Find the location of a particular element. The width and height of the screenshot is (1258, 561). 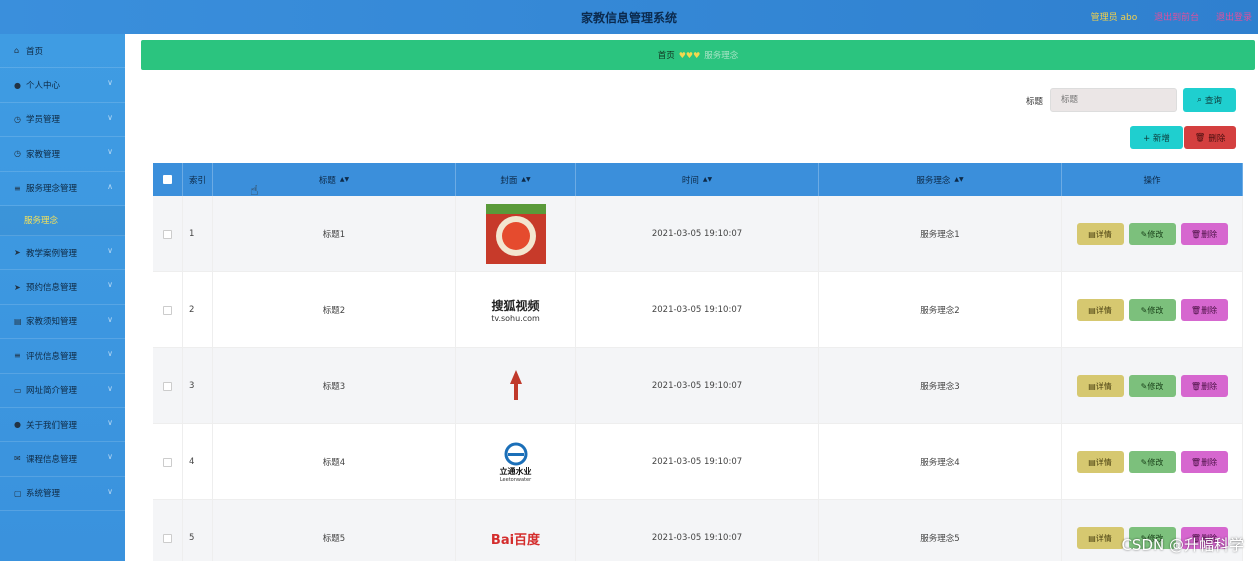

sidebar-item-students: ◷ 学员管理 ∨ is located at coordinates (62, 120).